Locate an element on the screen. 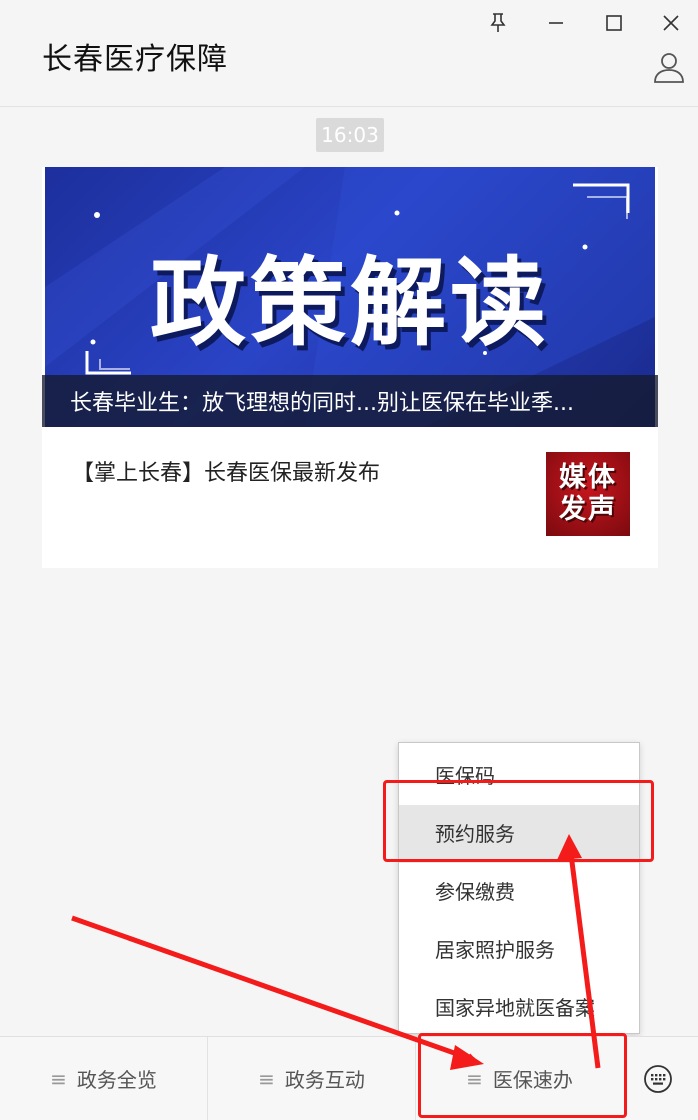 The image size is (698, 1120). arrow-head-menu is located at coordinates (569, 847).